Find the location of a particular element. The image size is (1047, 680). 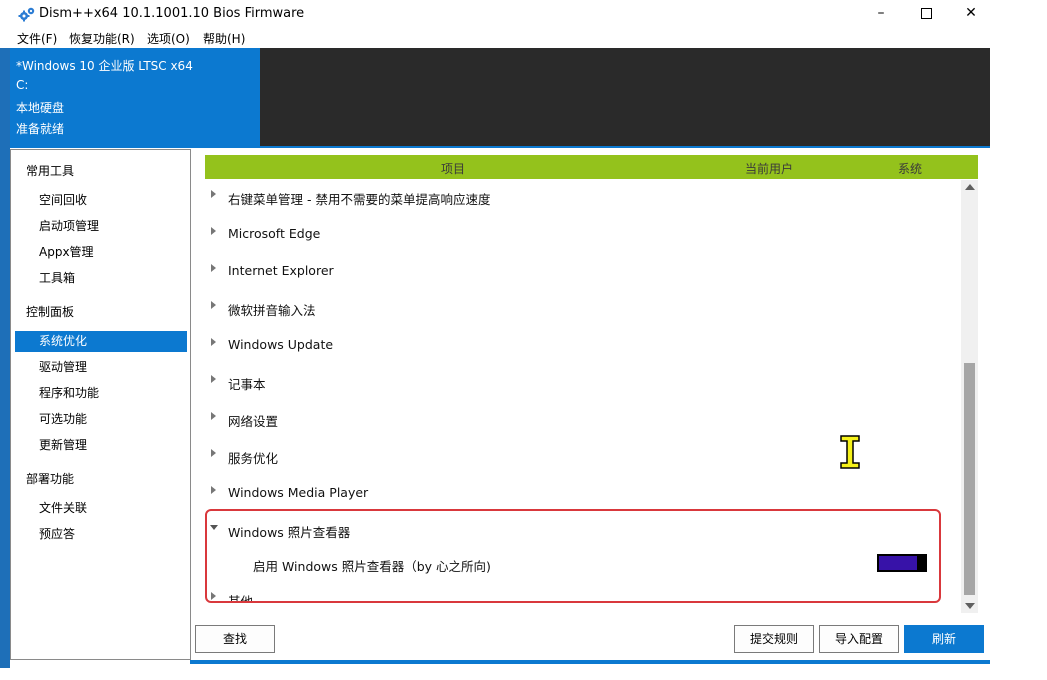

tree-row-label: 右键菜单管理 - 禁用不需要的菜单提高响应速度 is located at coordinates (359, 199).